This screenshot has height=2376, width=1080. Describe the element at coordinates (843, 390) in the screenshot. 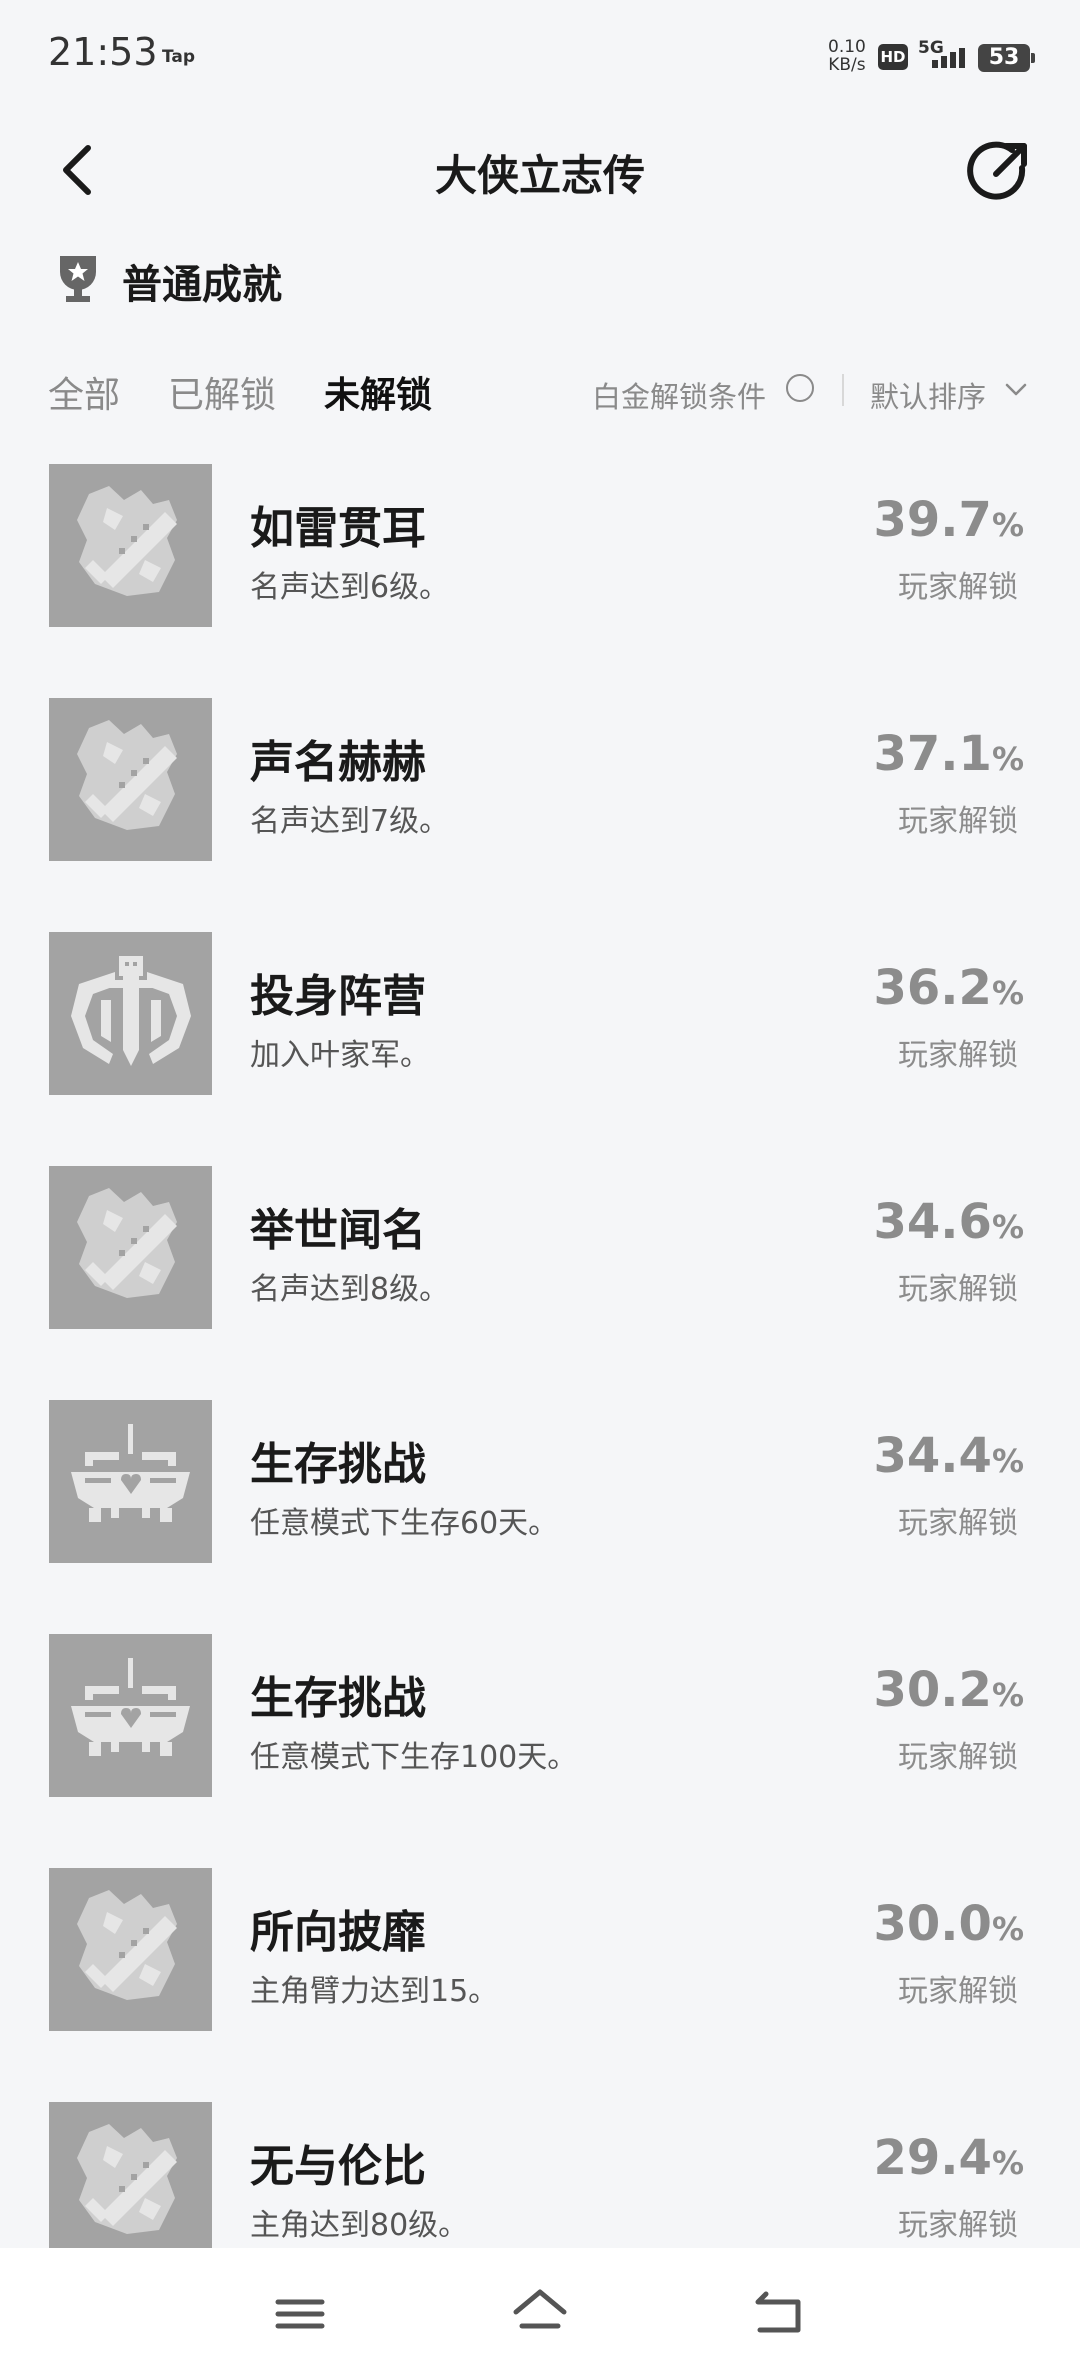

I see `divider` at that location.